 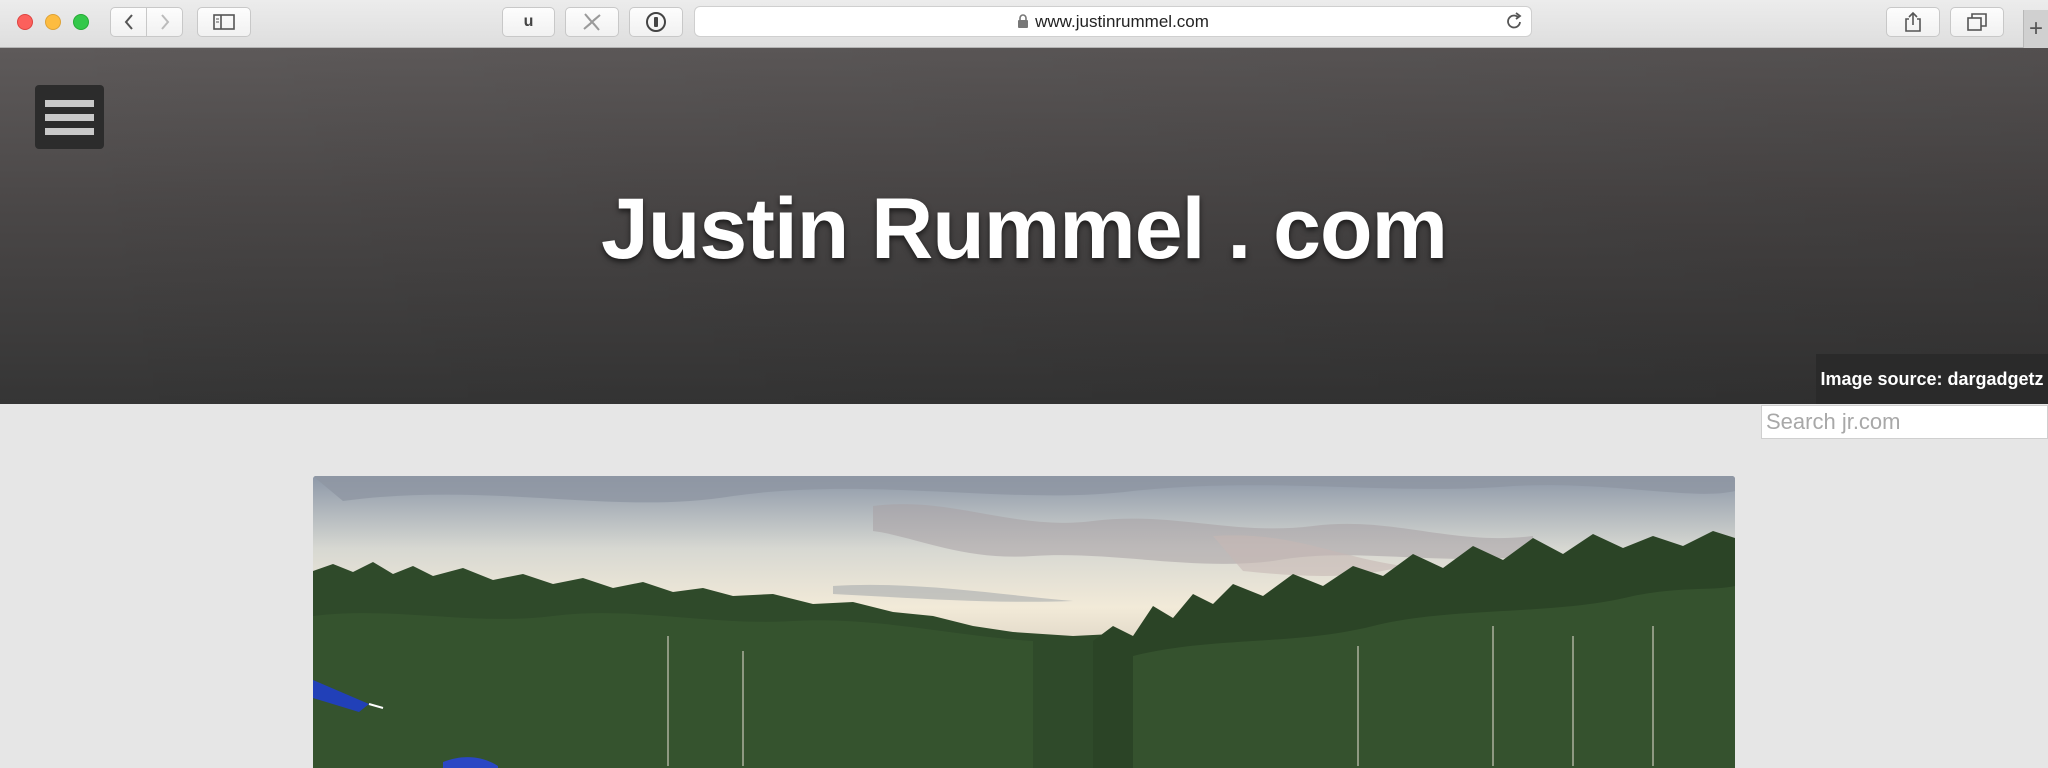 What do you see at coordinates (1514, 20) in the screenshot?
I see `reload-icon` at bounding box center [1514, 20].